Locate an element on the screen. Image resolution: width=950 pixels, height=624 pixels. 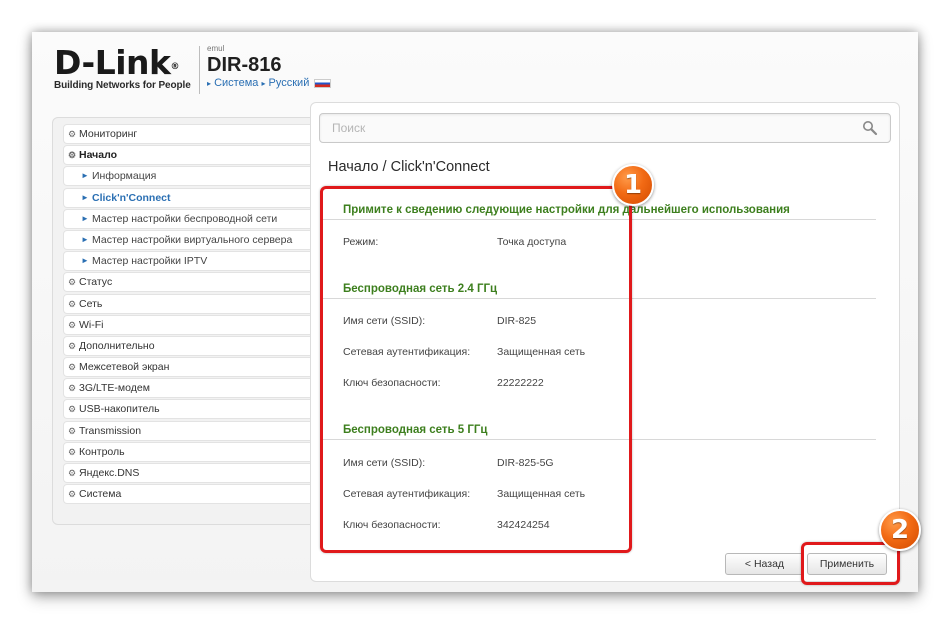
sidebar-item-virtual-server-wizard: ► Мастер настройки виртуального сервера is located at coordinates (195, 239).